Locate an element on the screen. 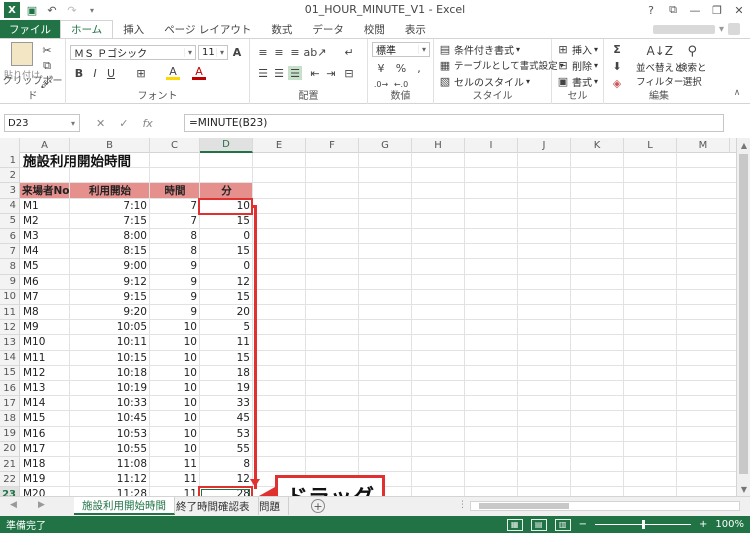  find-select-button: ⚲ 検索と 選択 is located at coordinates (692, 65).